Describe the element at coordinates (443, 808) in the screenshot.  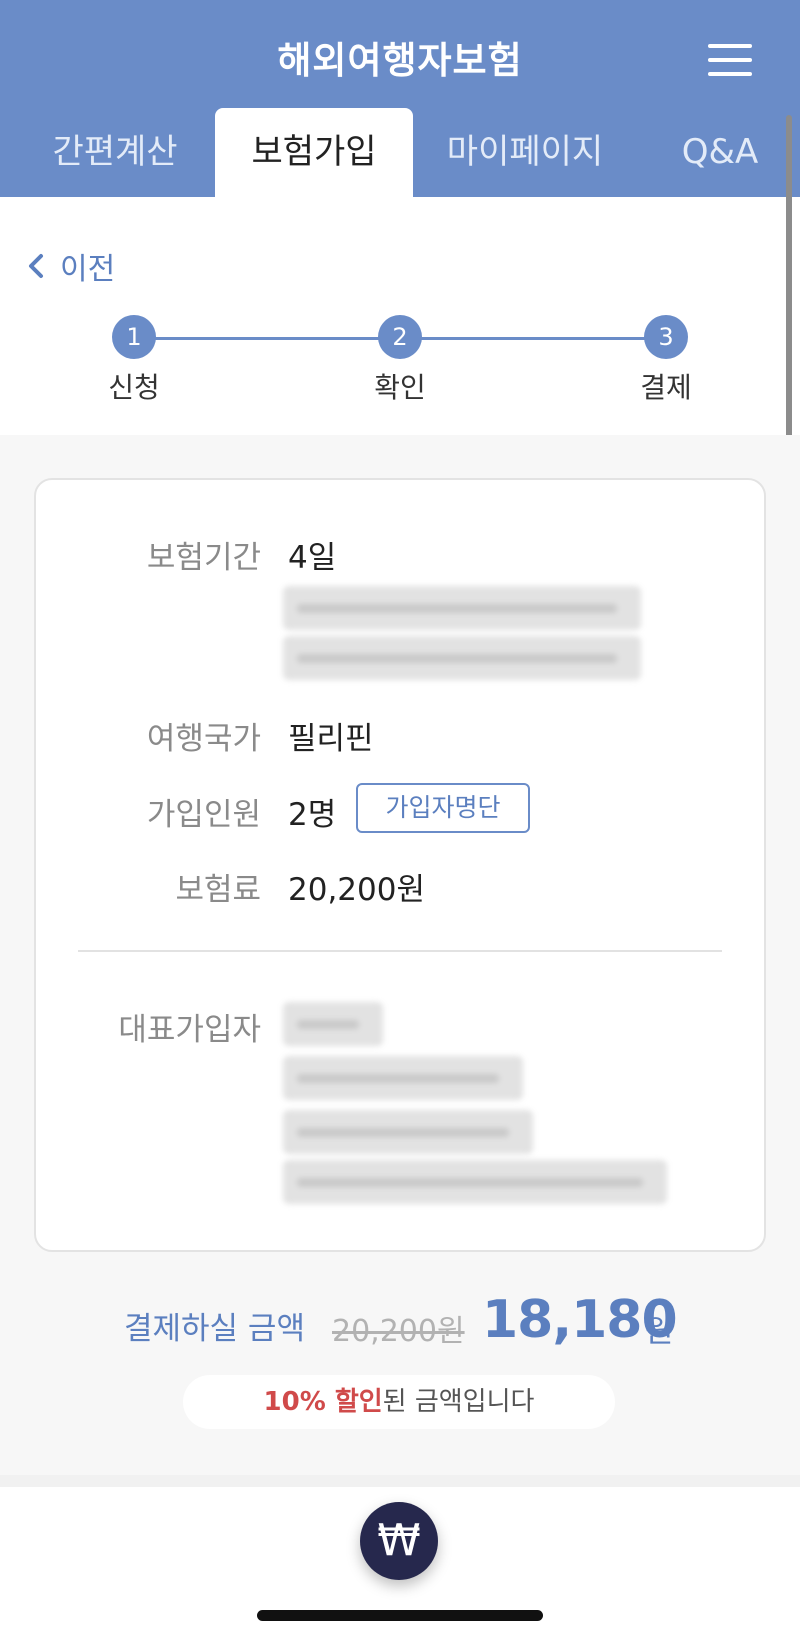
I see `members-list-button: 가입자명단` at that location.